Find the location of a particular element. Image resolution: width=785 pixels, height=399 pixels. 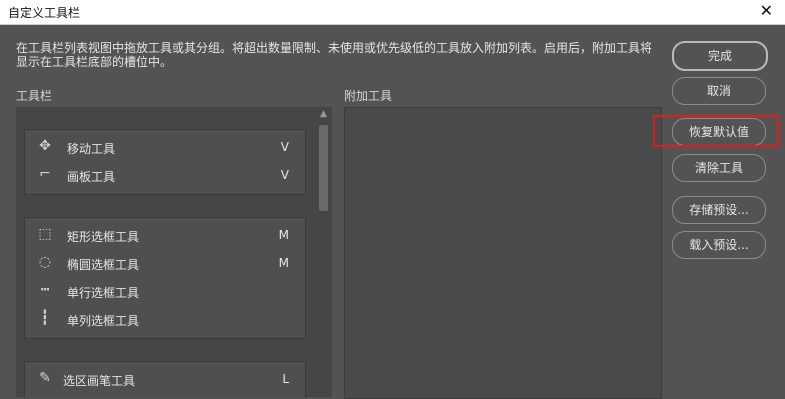

clear-tools-button: 清除工具 is located at coordinates (719, 168).